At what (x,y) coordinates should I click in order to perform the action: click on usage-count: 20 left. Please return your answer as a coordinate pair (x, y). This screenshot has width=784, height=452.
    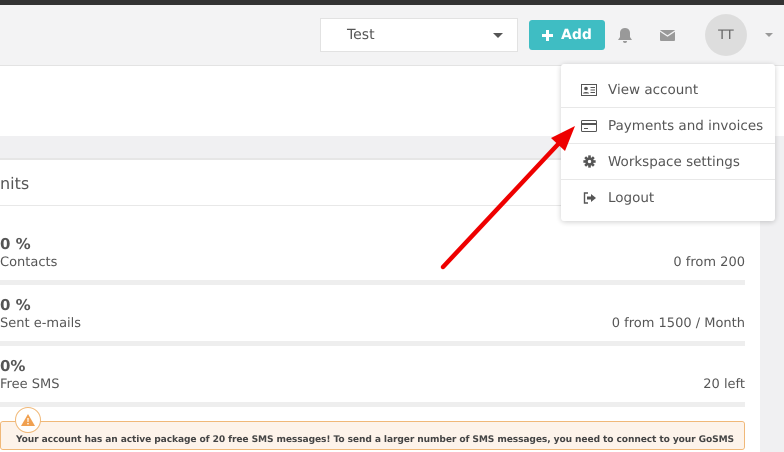
    Looking at the image, I should click on (724, 385).